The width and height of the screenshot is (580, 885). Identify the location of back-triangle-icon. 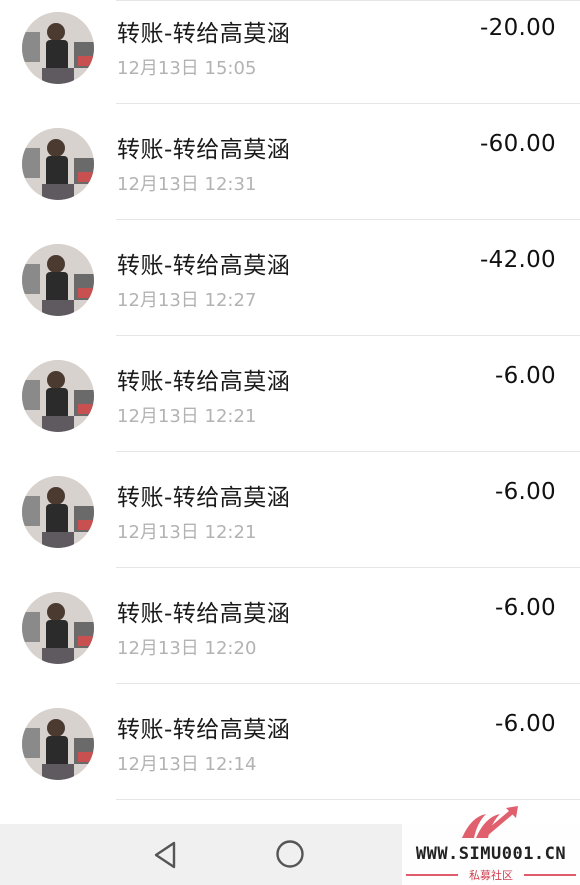
(166, 855).